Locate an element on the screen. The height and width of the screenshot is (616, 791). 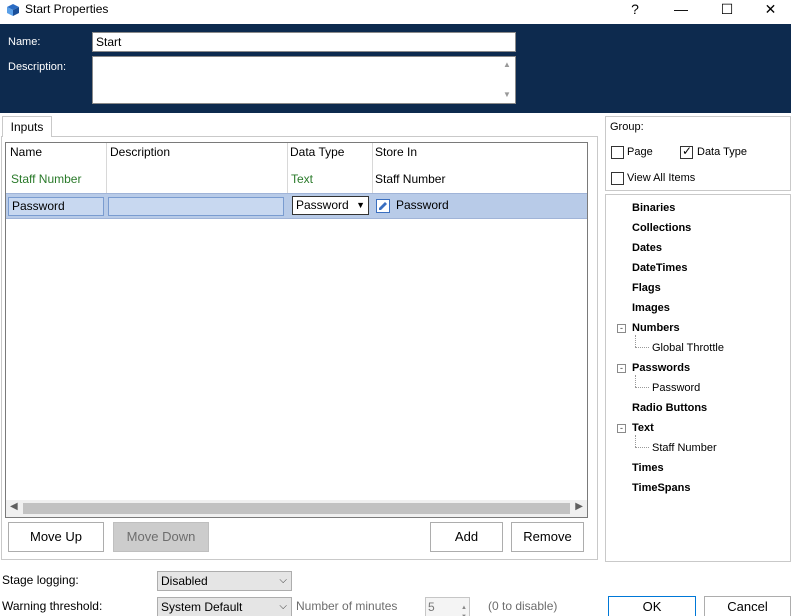
tree-child-password: Password is located at coordinates (676, 388).